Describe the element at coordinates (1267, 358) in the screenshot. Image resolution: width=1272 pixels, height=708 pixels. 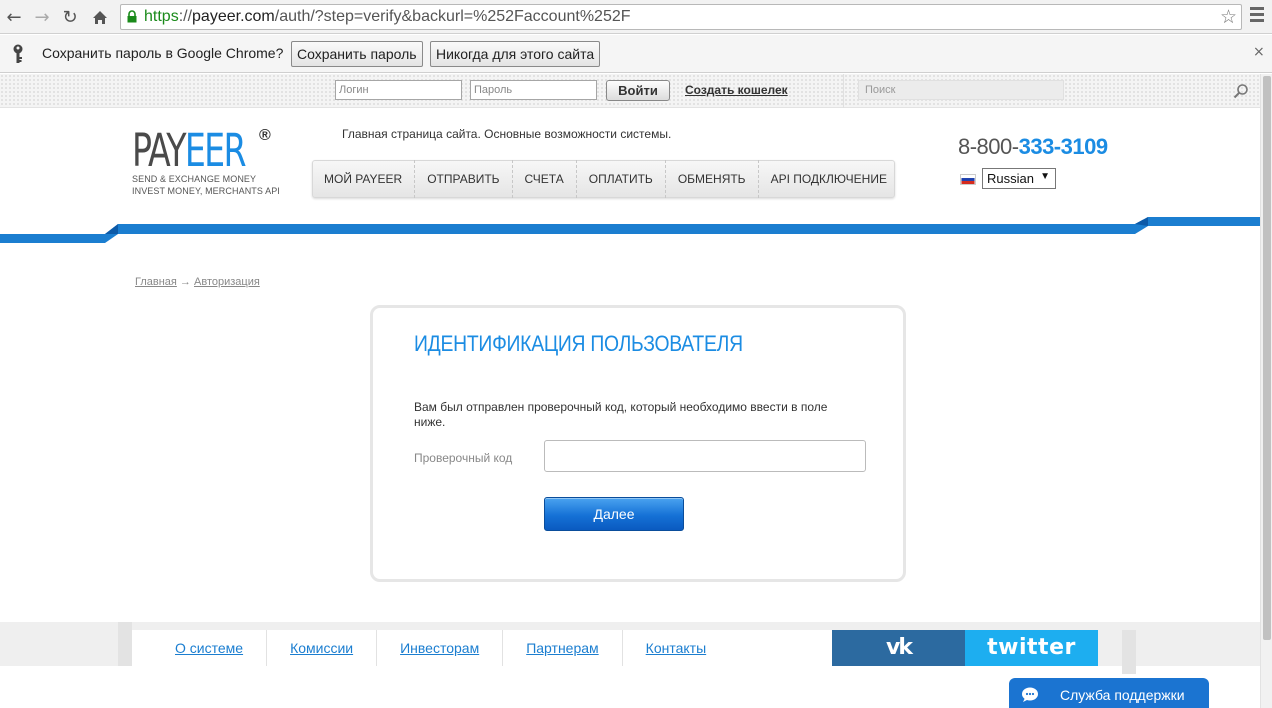
I see `scrollbar-thumb` at that location.